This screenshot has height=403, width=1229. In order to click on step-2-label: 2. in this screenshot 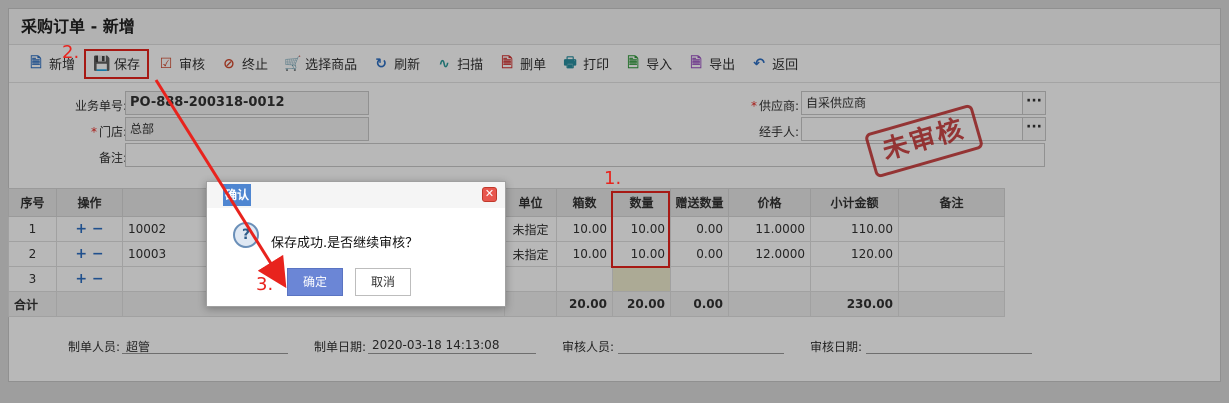, I will do `click(71, 52)`.